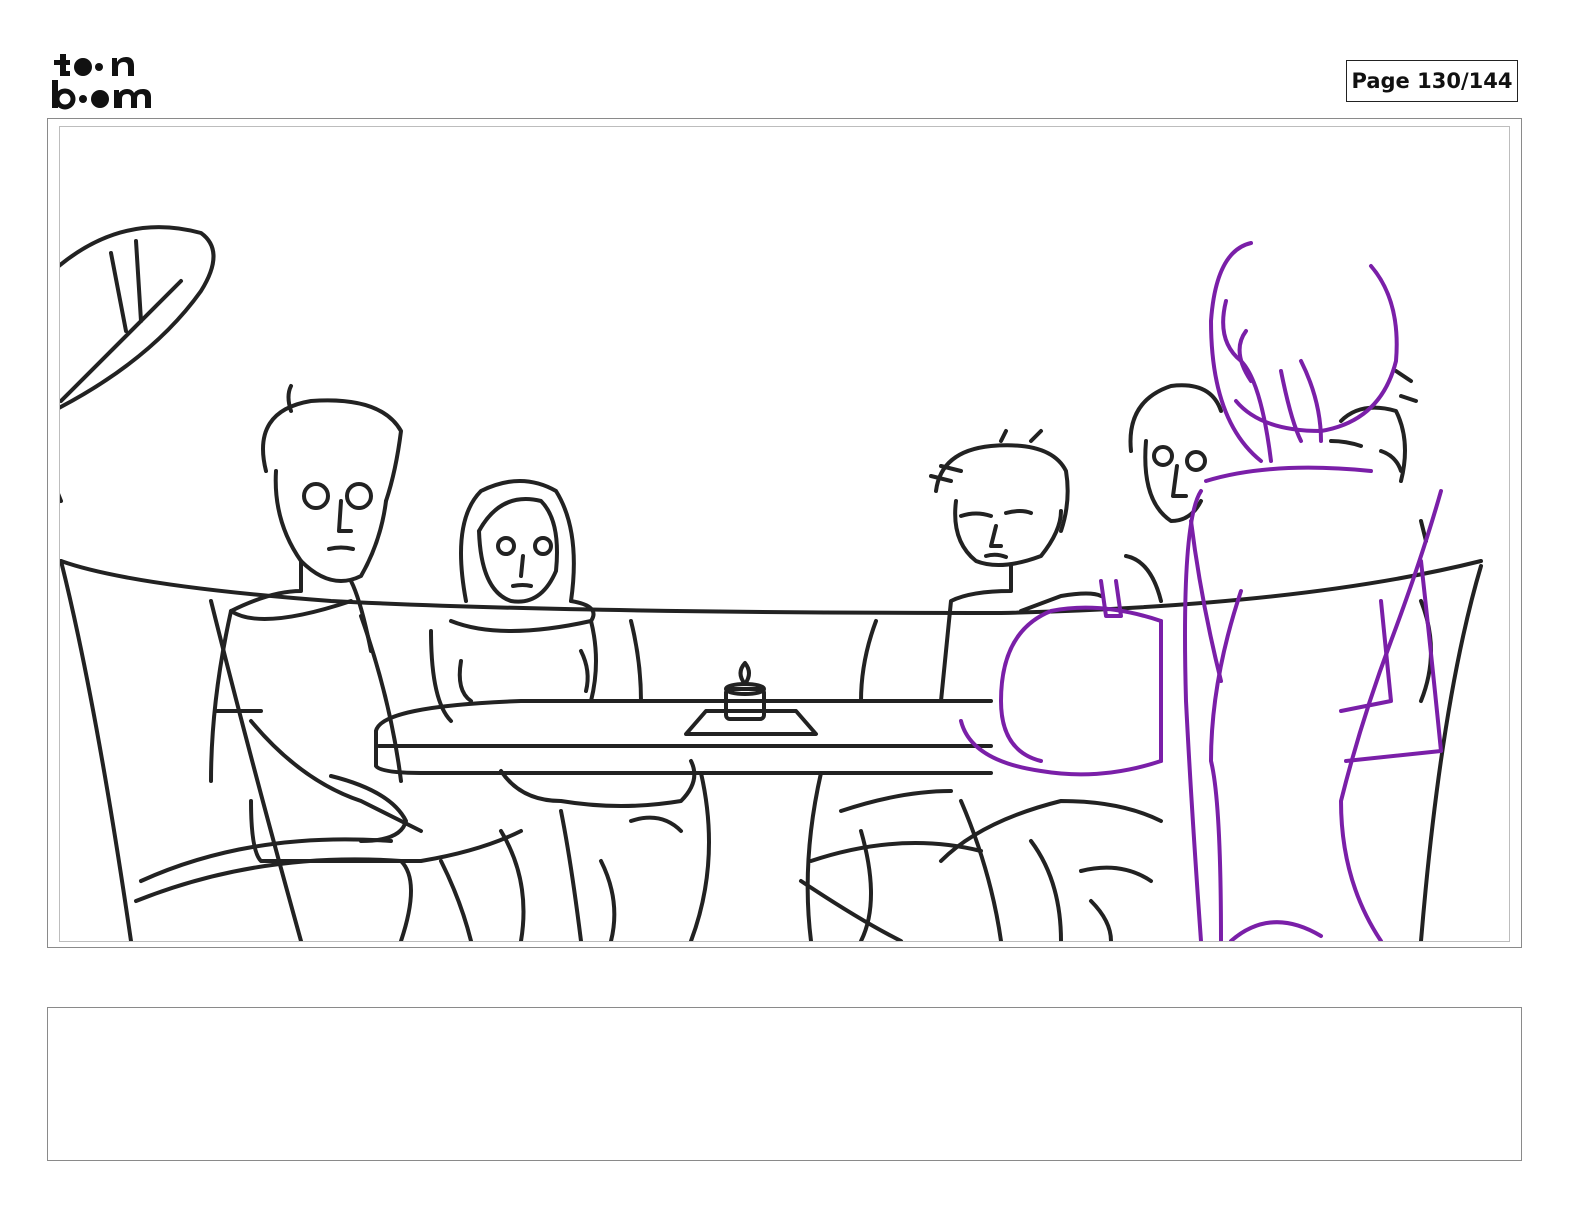 The height and width of the screenshot is (1224, 1584). I want to click on page-number-label: Page 130/144, so click(1432, 81).